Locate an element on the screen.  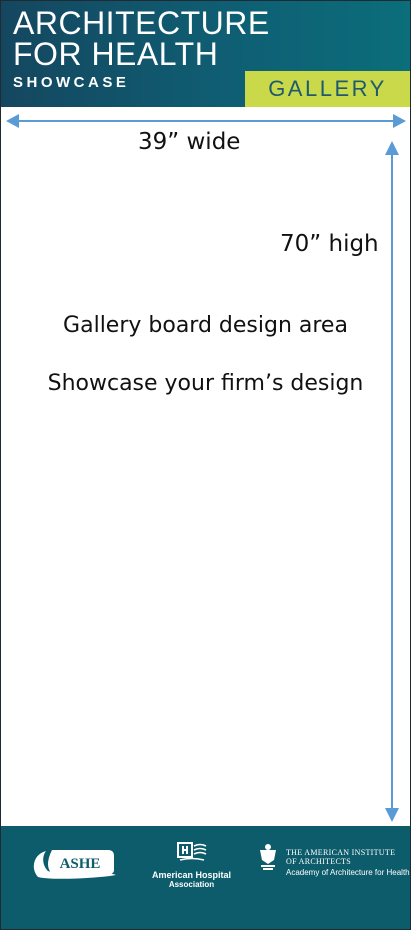
showcase-subtitle: SHOWCASE is located at coordinates (71, 82).